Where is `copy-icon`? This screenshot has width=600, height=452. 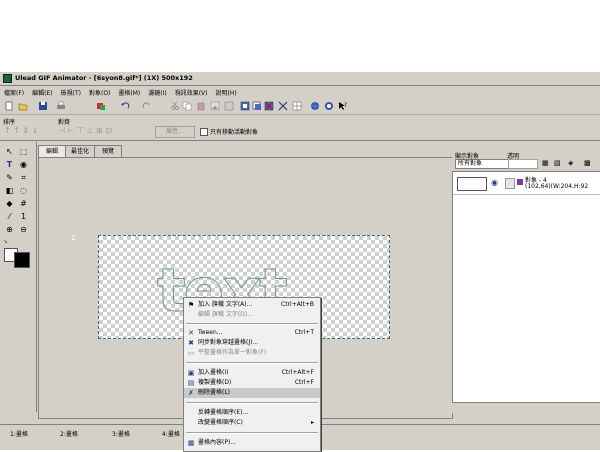
copy-icon is located at coordinates (187, 106).